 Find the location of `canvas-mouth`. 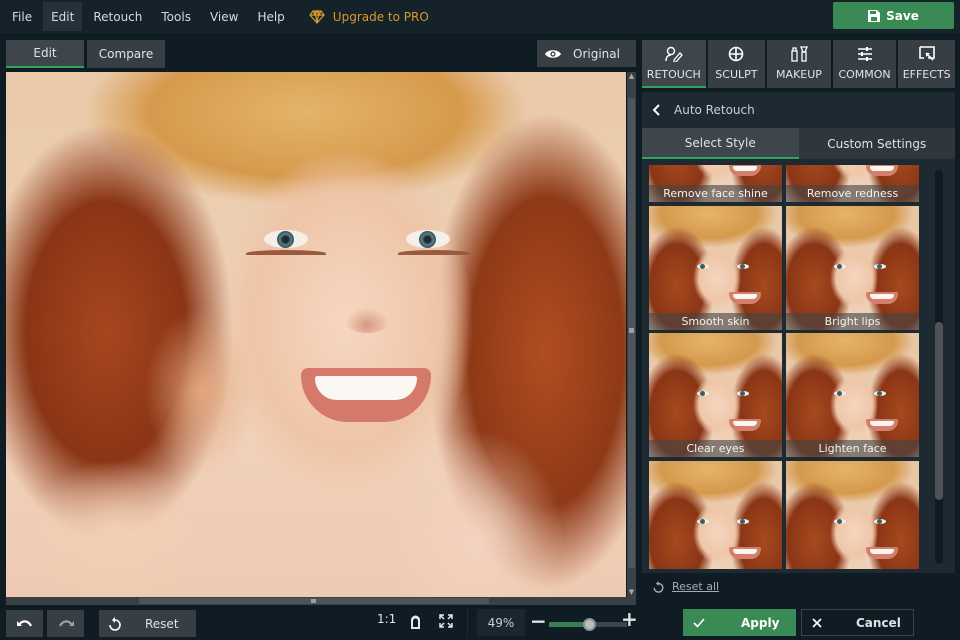

canvas-mouth is located at coordinates (366, 395).